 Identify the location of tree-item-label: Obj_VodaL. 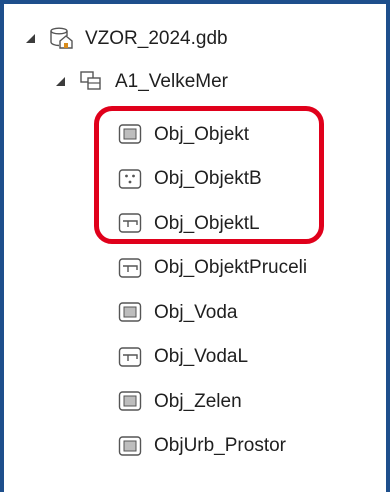
(201, 356).